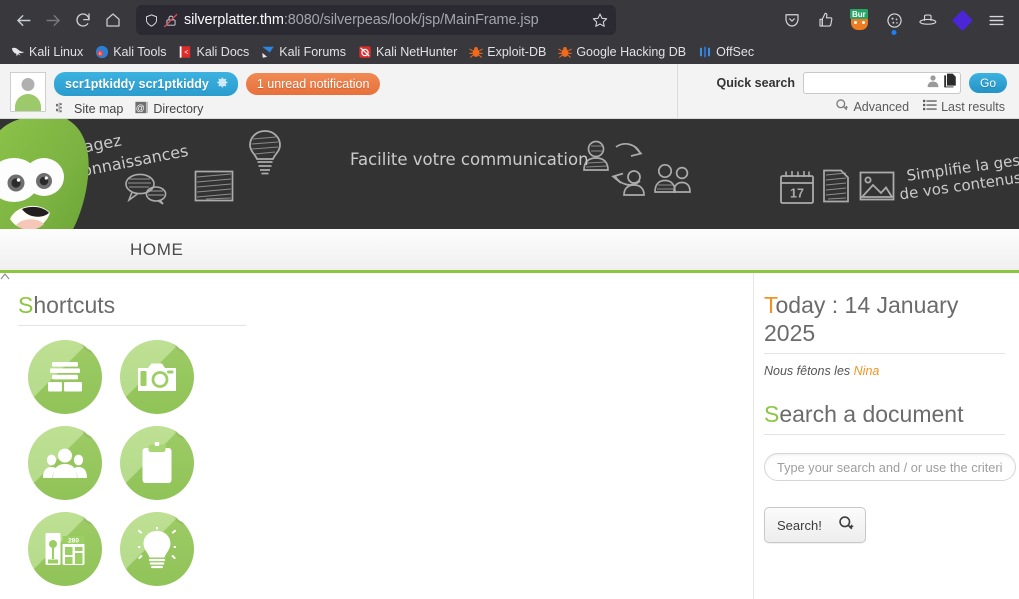 The height and width of the screenshot is (599, 1019). What do you see at coordinates (894, 20) in the screenshot?
I see `cookie-icon` at bounding box center [894, 20].